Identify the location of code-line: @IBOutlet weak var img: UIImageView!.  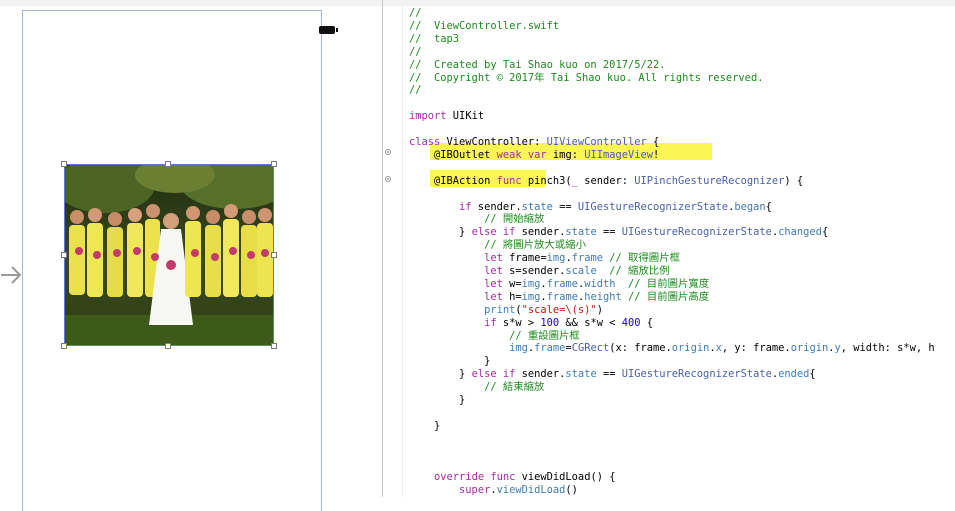
(534, 155).